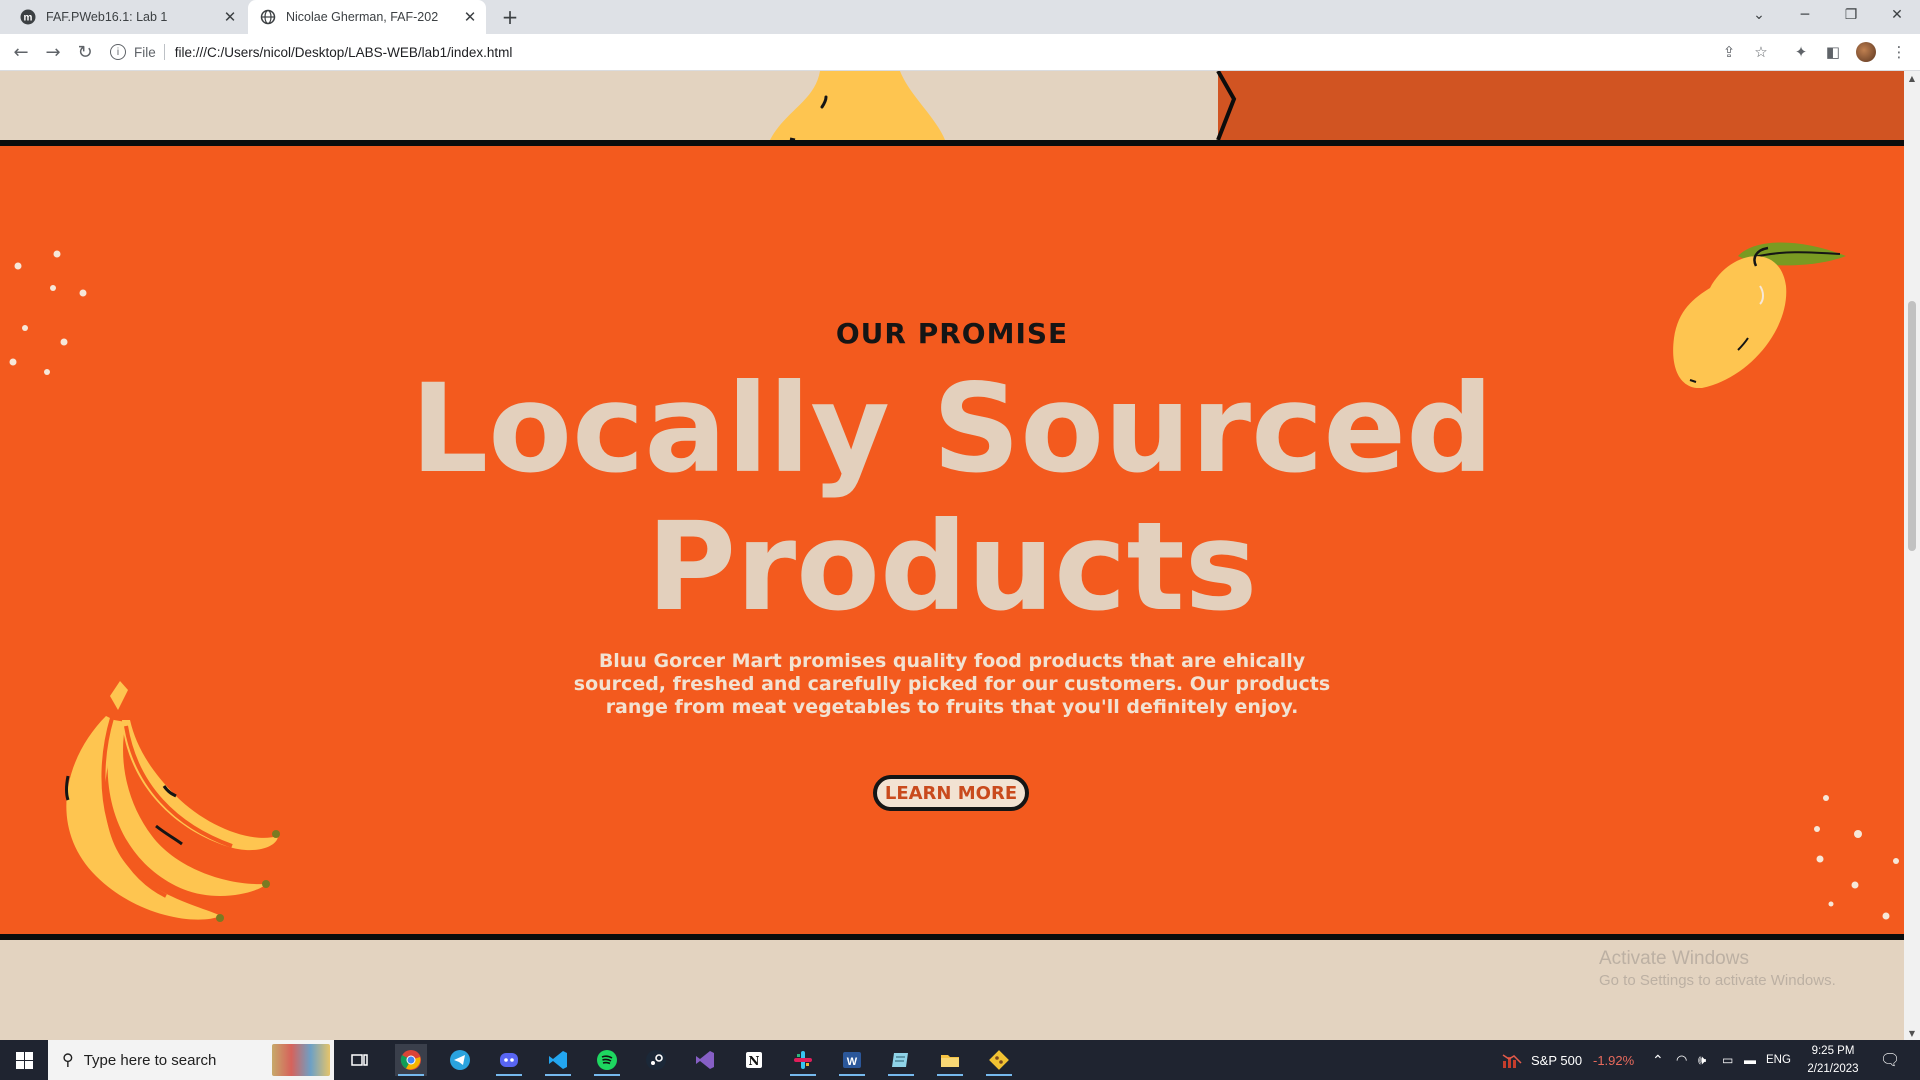 This screenshot has height=1080, width=1920. What do you see at coordinates (460, 1060) in the screenshot?
I see `telegram-icon` at bounding box center [460, 1060].